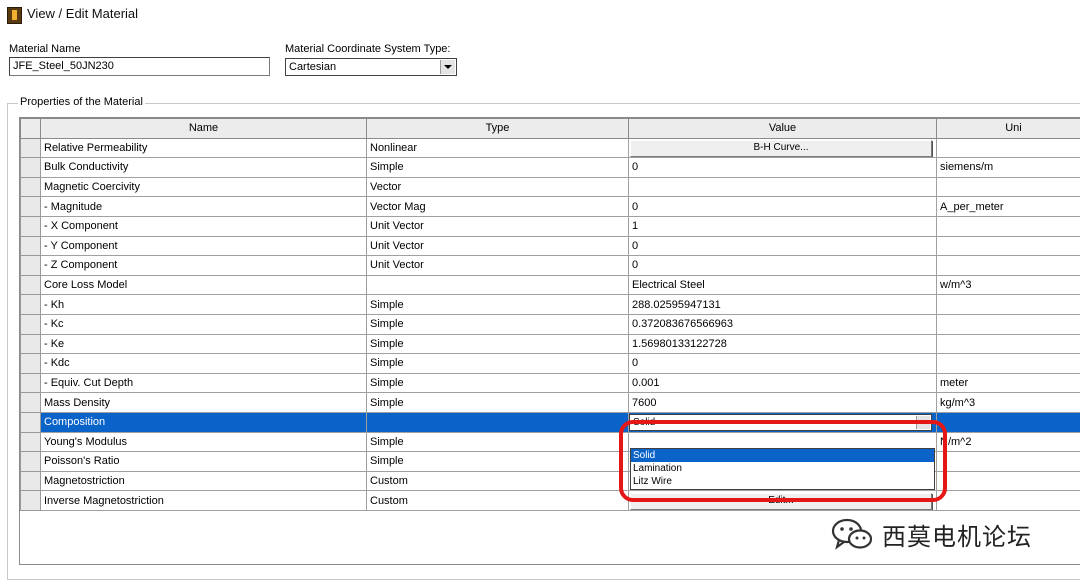 The image size is (1080, 584). I want to click on table-row: - Z Component Unit Vector 0, so click(550, 265).